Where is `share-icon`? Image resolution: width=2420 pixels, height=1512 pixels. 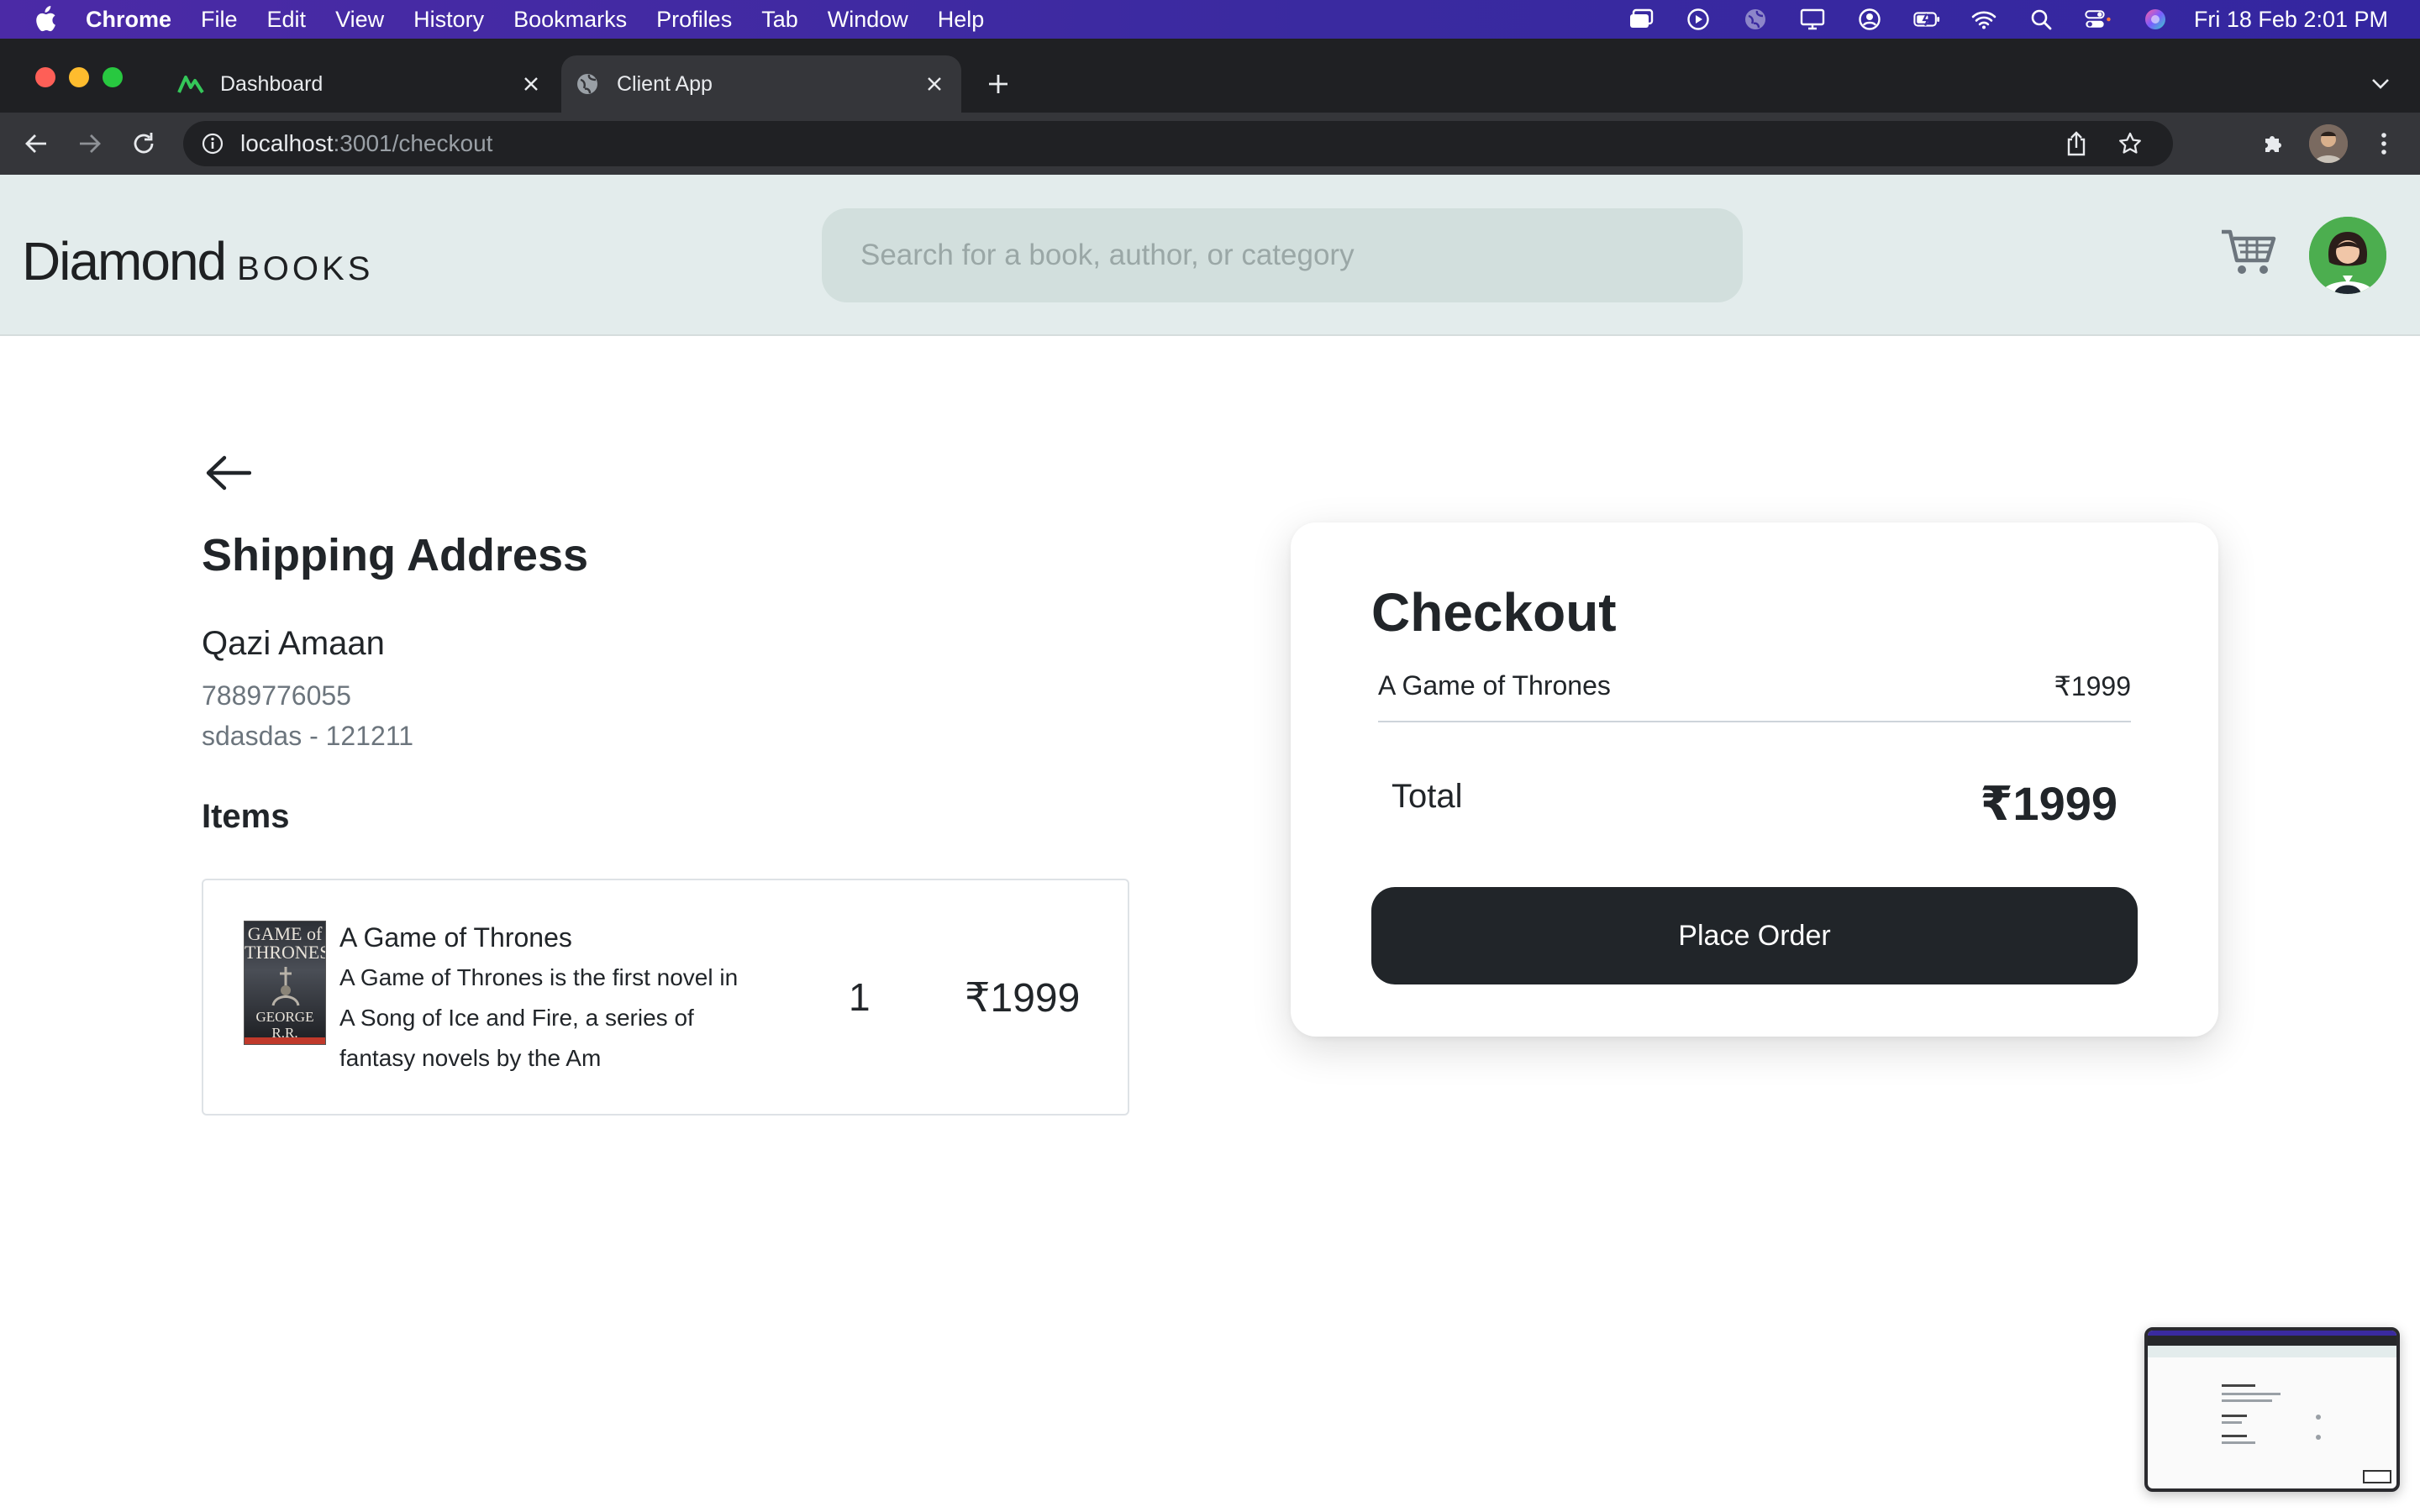 share-icon is located at coordinates (2076, 144).